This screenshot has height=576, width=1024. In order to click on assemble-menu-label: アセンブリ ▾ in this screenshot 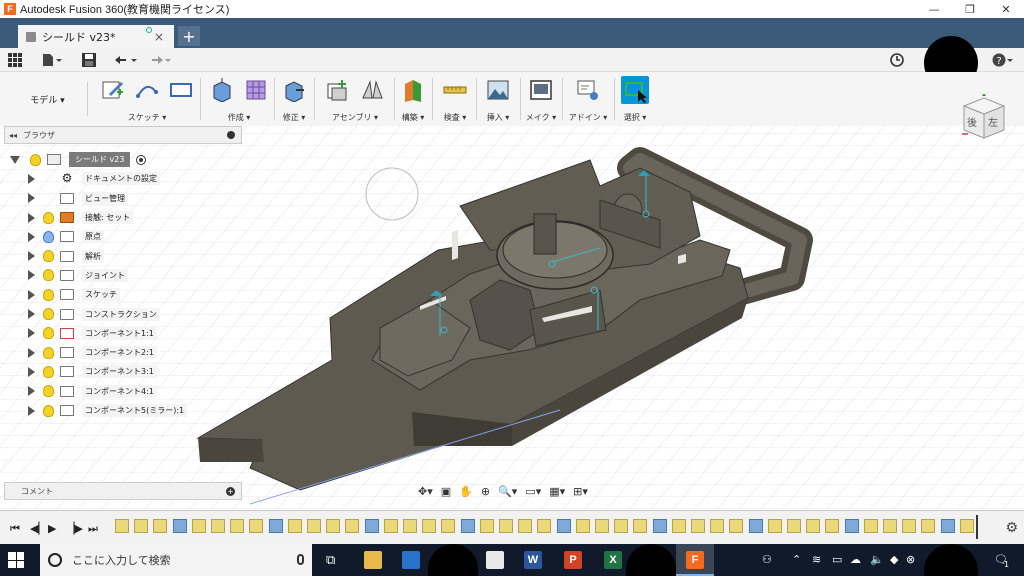, I will do `click(355, 117)`.